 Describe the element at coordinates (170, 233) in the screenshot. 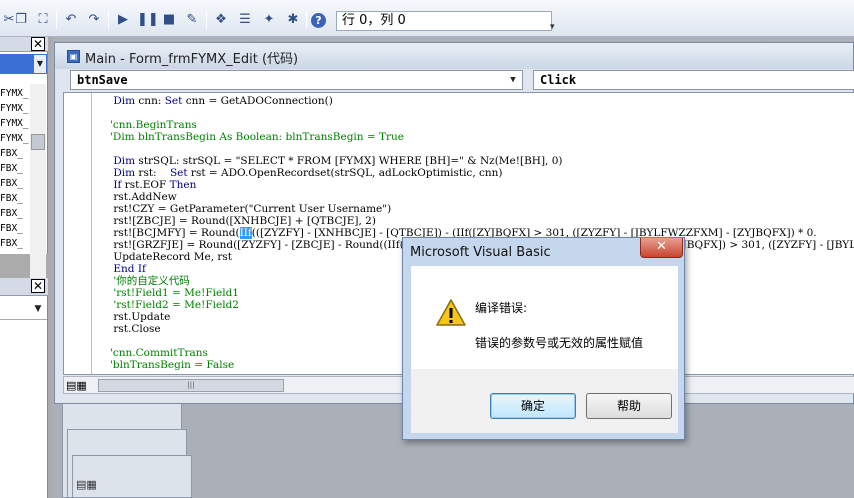

I see `code-text: rst![BCJMFY] = Round(` at that location.